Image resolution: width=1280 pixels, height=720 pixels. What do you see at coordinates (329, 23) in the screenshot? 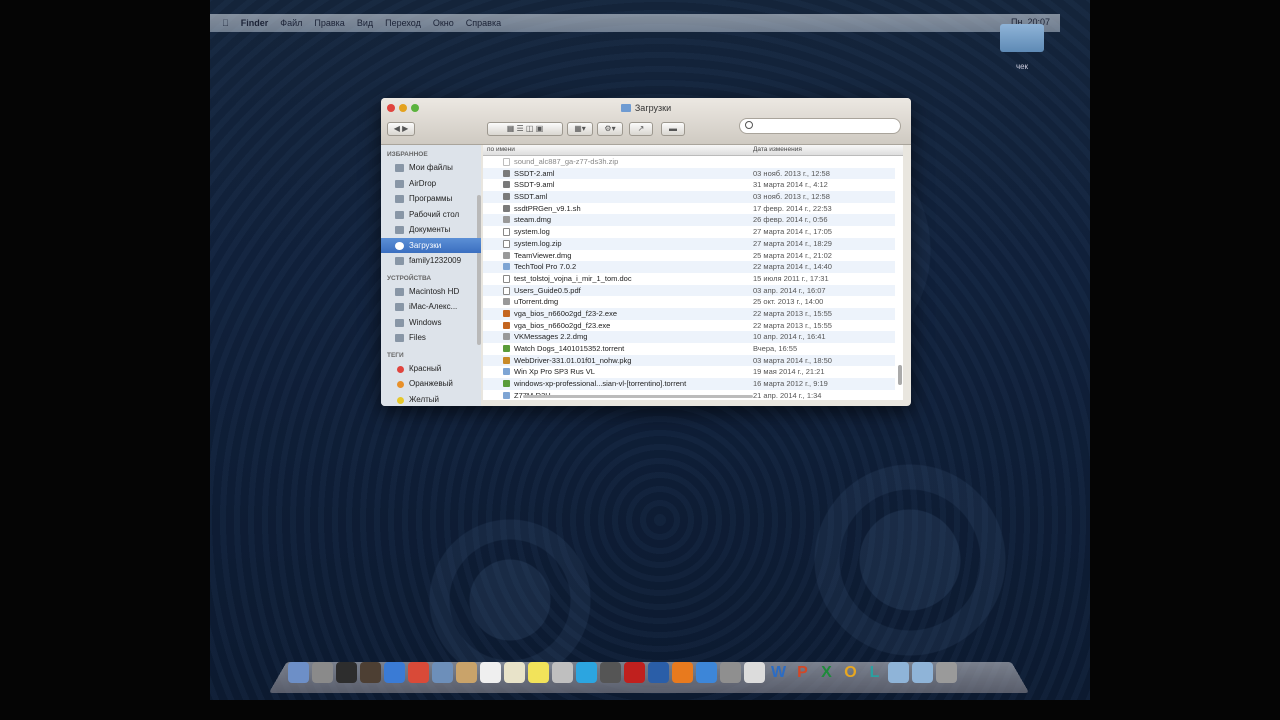
I see `menu-item-2: Правка` at bounding box center [329, 23].